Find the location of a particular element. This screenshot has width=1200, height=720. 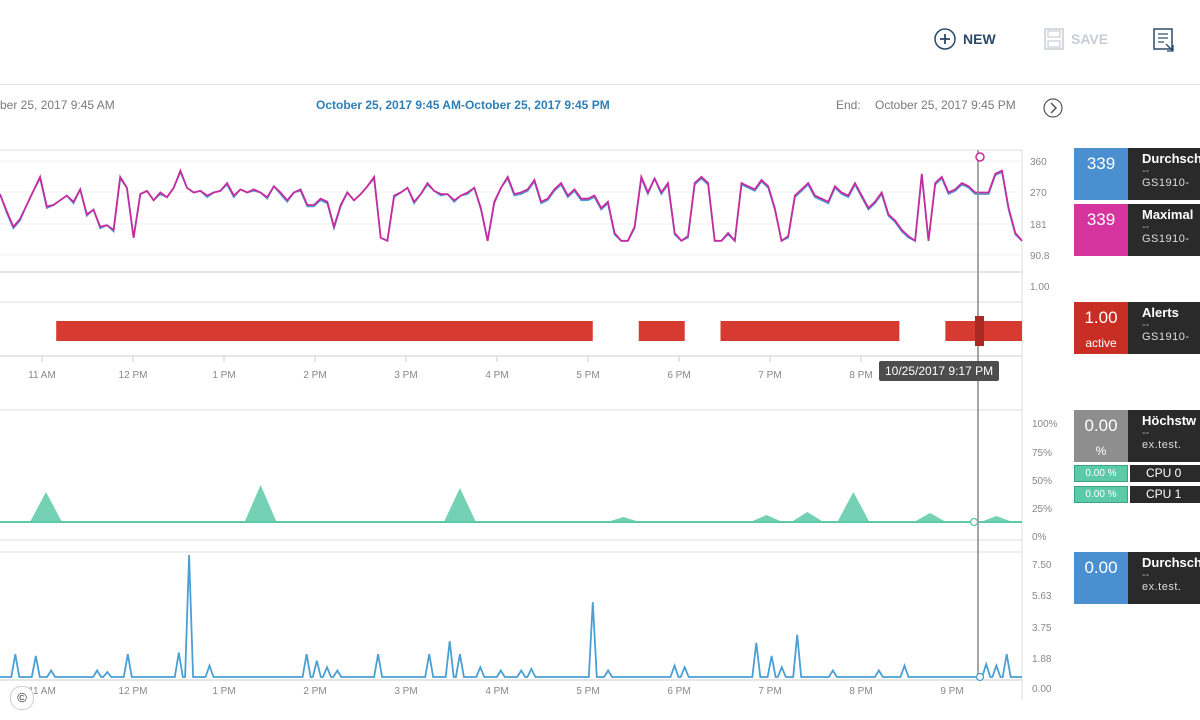

max-panel: 339 Maximal -- GS1910- is located at coordinates (1137, 230).